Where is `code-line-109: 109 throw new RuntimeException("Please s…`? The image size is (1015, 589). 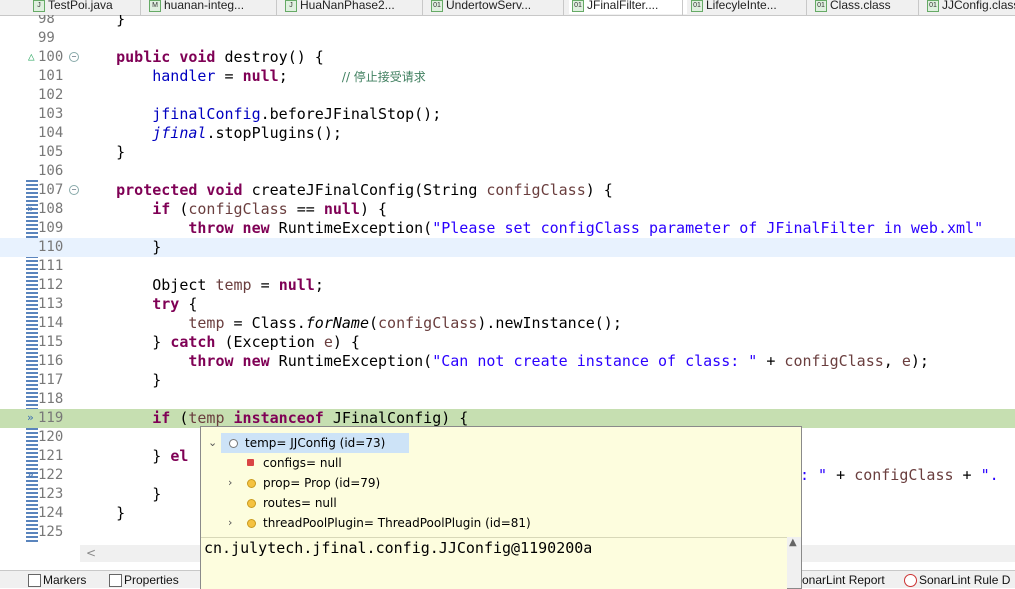 code-line-109: 109 throw new RuntimeException("Please s… is located at coordinates (507, 228).